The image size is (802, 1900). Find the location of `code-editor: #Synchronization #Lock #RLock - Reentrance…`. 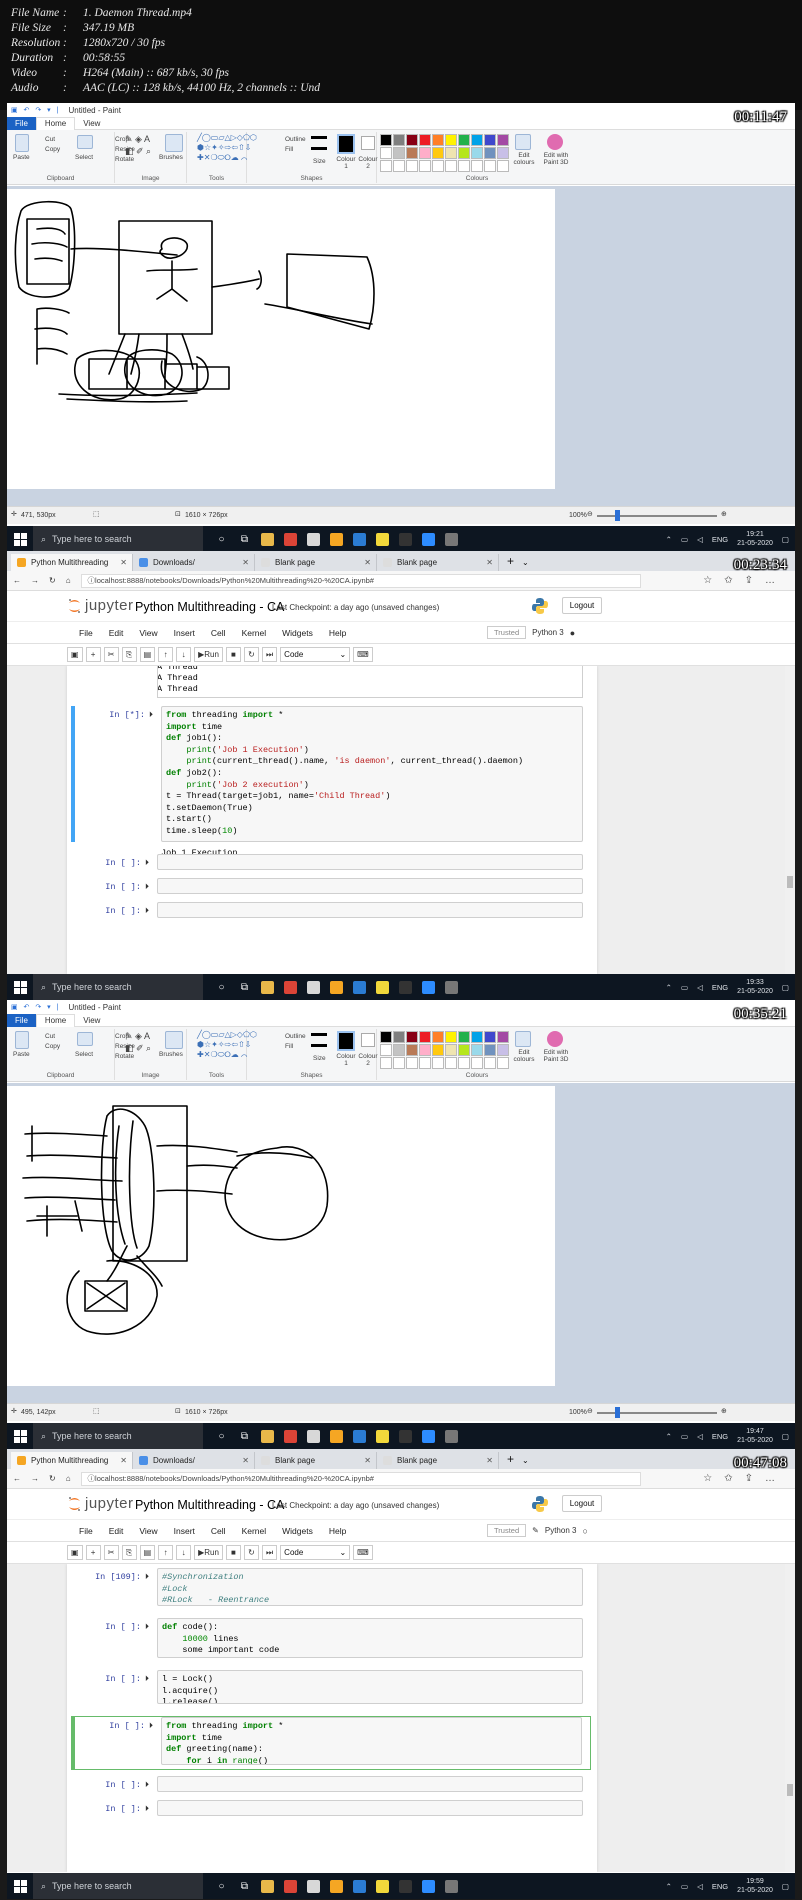

code-editor: #Synchronization #Lock #RLock - Reentrance… is located at coordinates (370, 1587).